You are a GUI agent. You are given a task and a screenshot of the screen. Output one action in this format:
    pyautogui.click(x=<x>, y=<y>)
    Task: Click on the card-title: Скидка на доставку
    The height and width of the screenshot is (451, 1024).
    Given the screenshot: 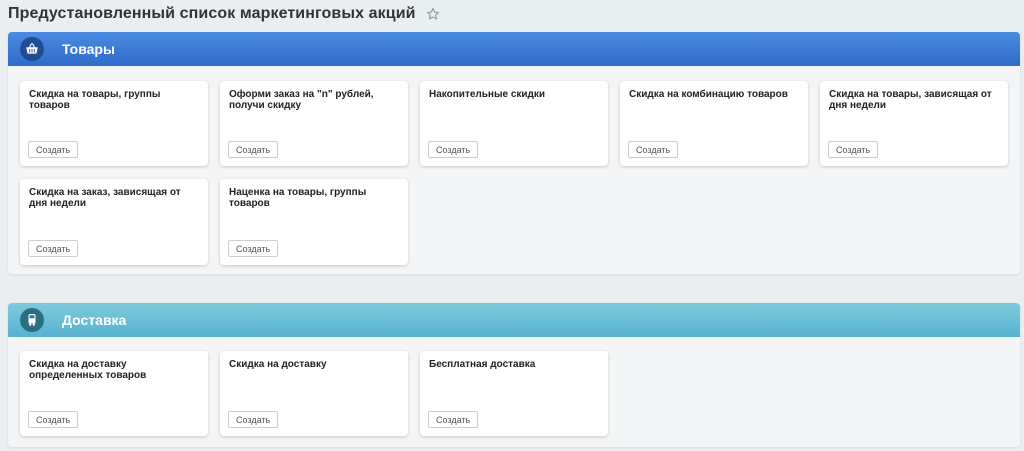 What is the action you would take?
    pyautogui.click(x=278, y=364)
    